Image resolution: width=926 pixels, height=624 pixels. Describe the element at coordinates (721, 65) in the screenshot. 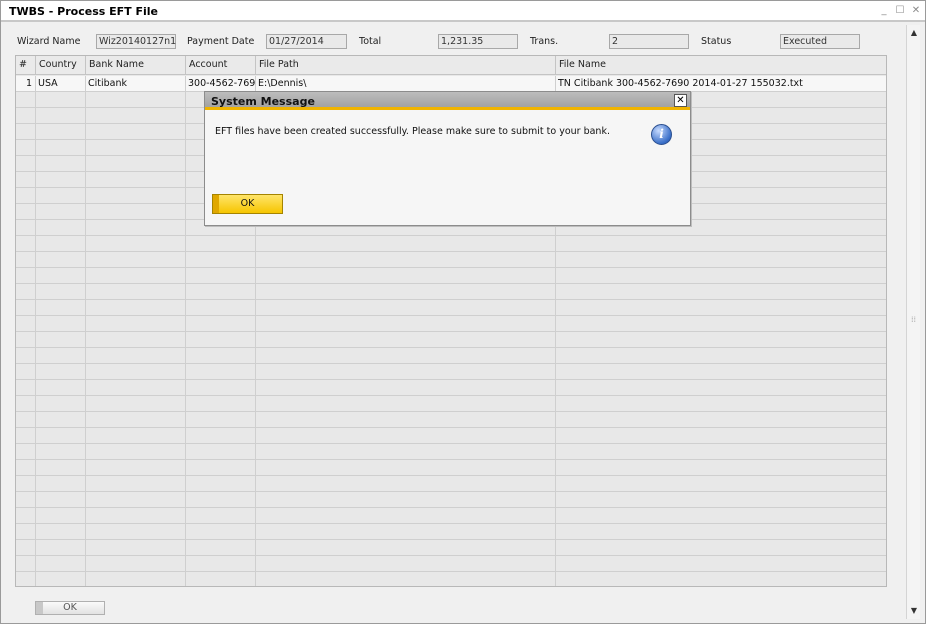

I see `col-header-file-name: File Name` at that location.